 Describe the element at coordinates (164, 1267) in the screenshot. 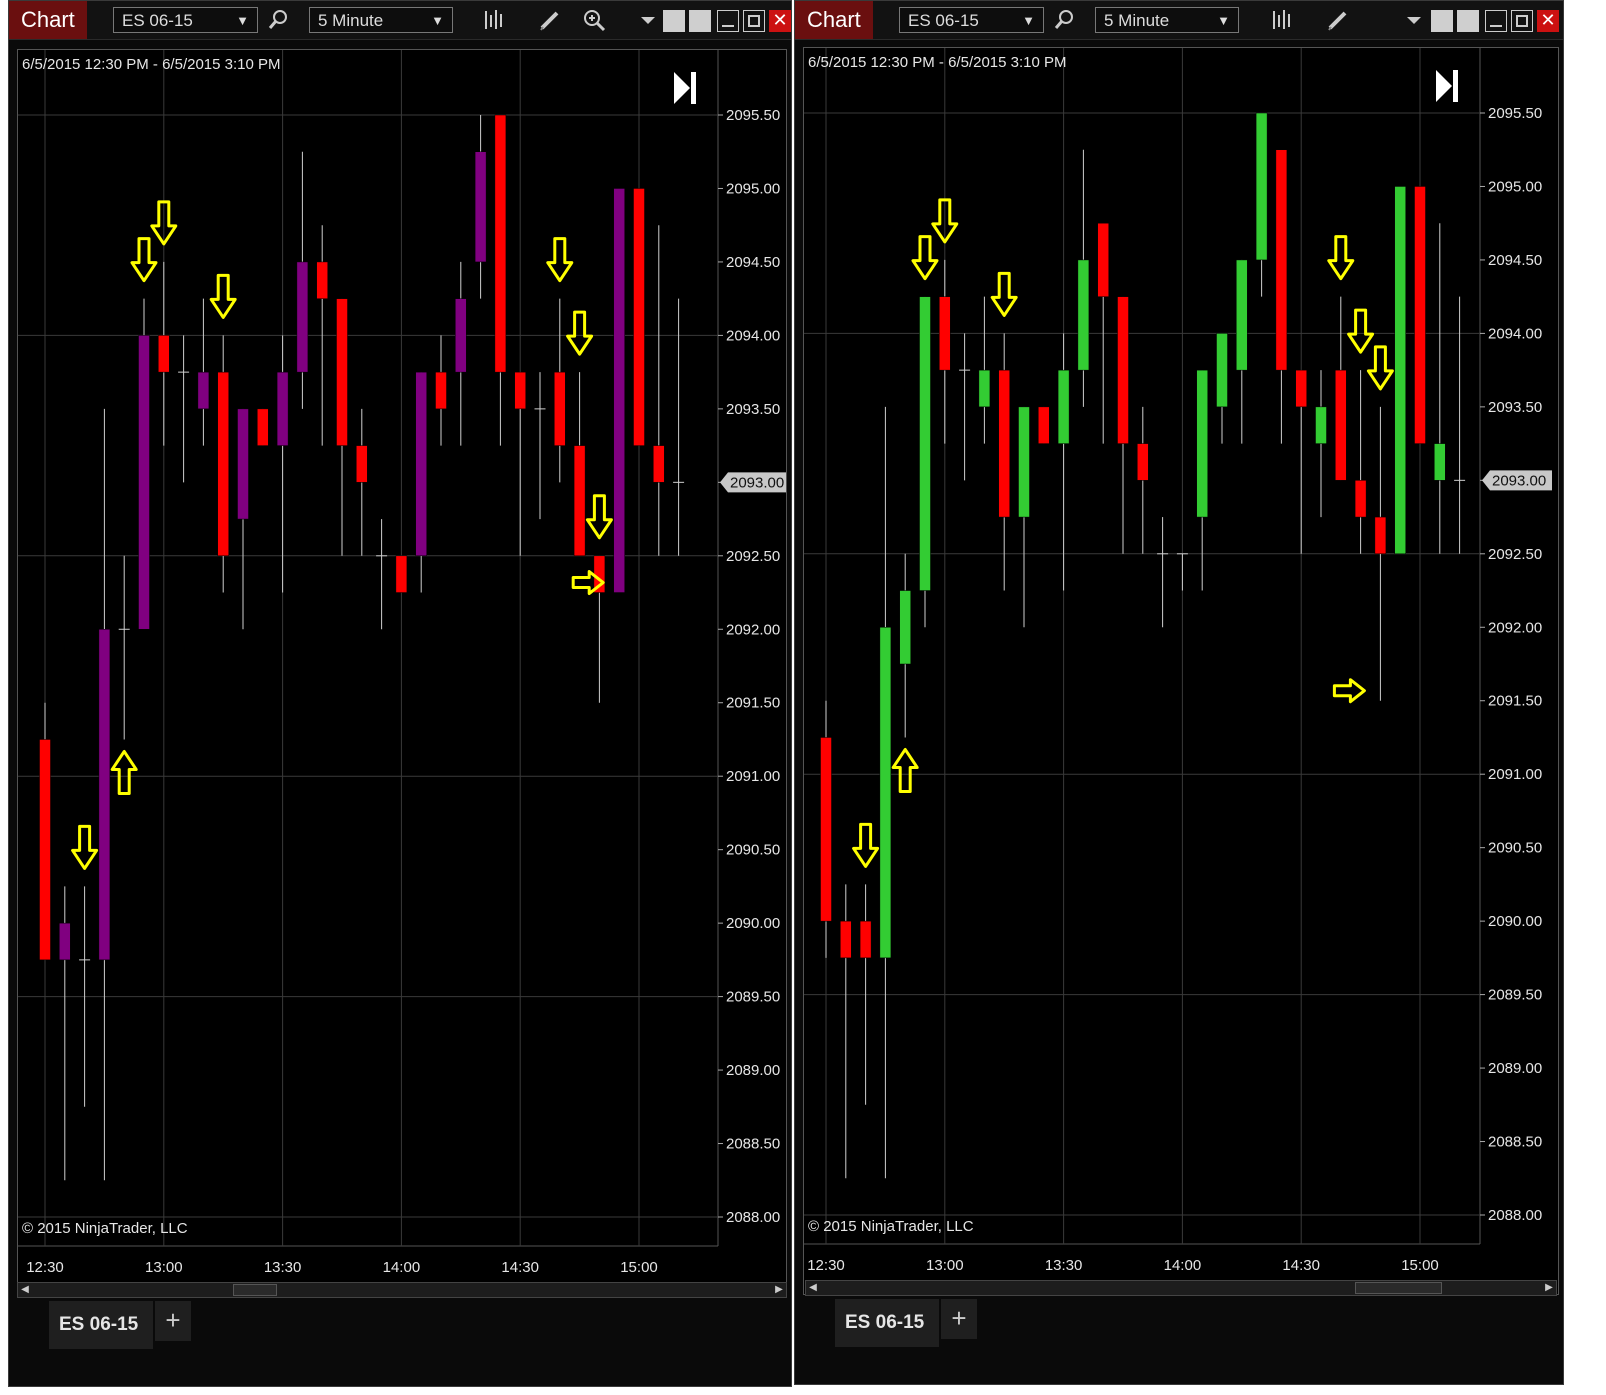

I see `x-tick-label: 13:00` at that location.